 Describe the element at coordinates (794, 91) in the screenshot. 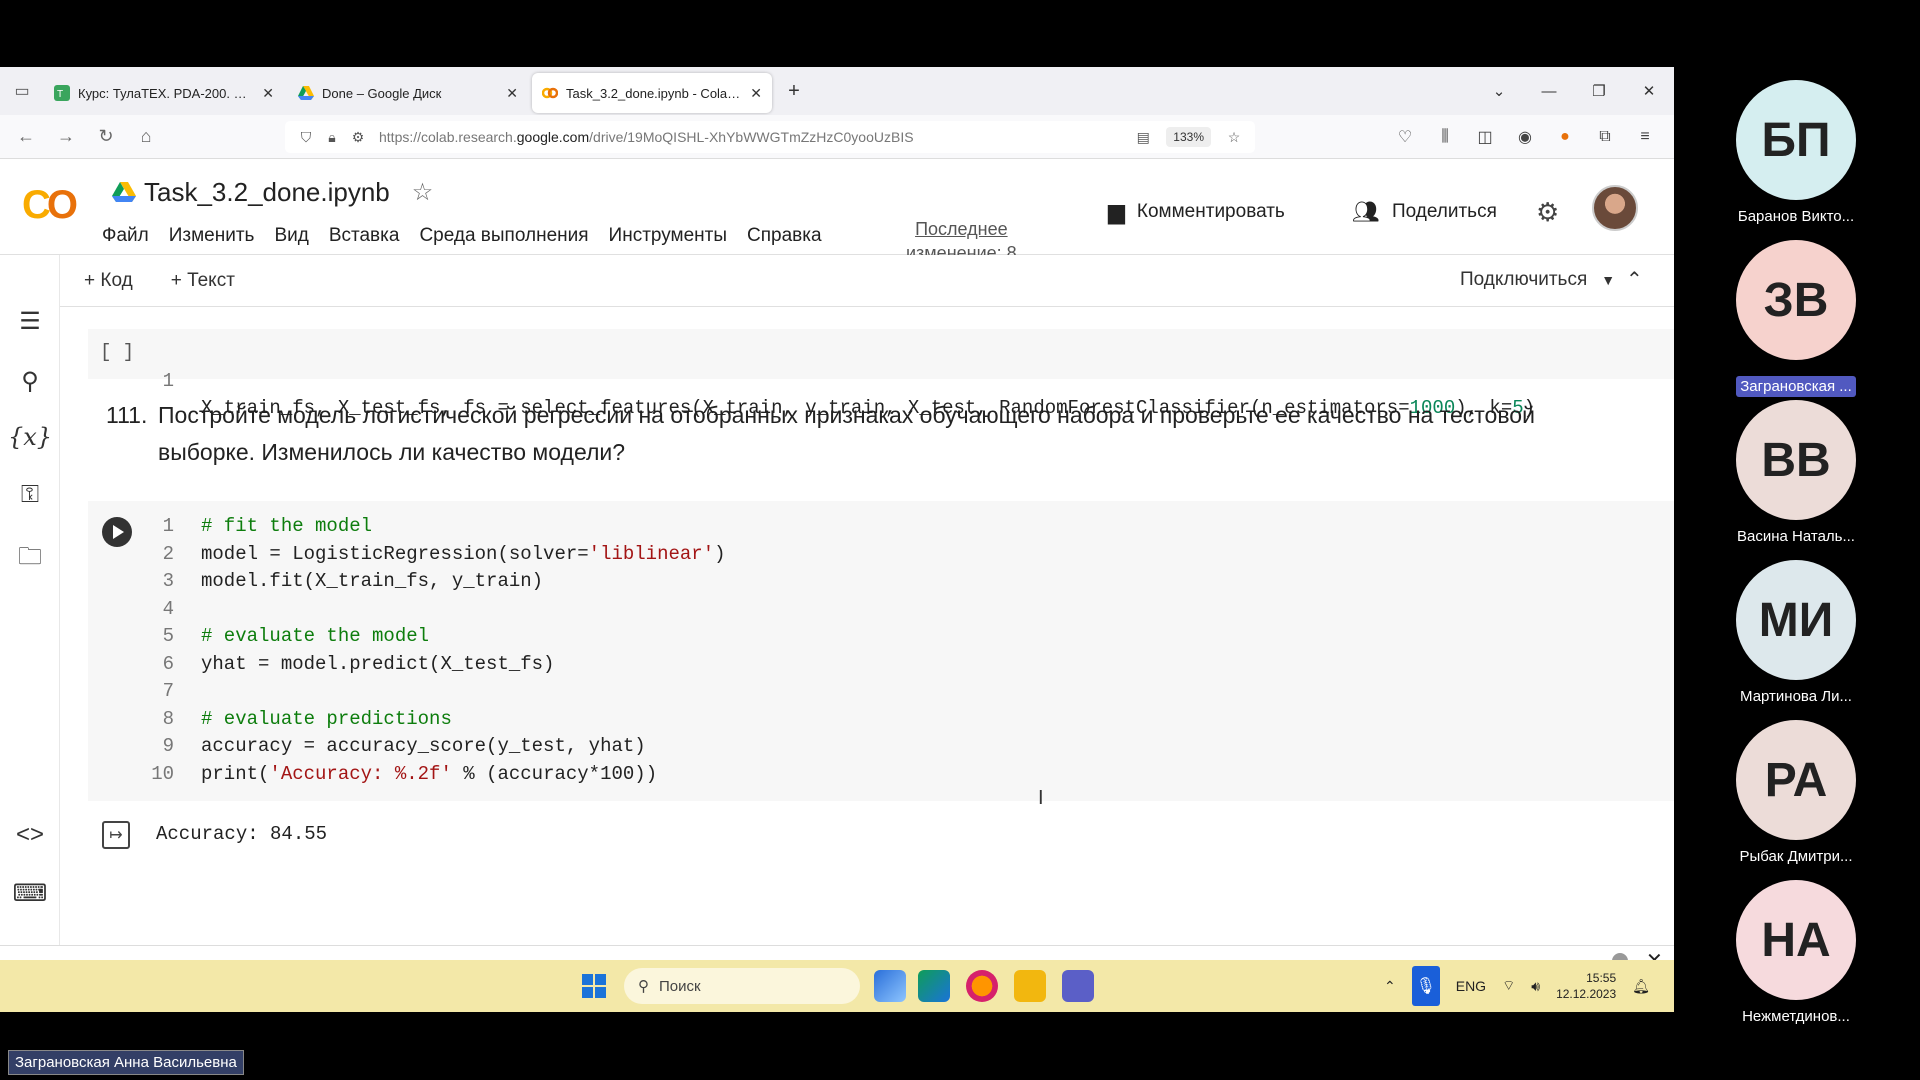

I see `new-tab-icon: +` at that location.